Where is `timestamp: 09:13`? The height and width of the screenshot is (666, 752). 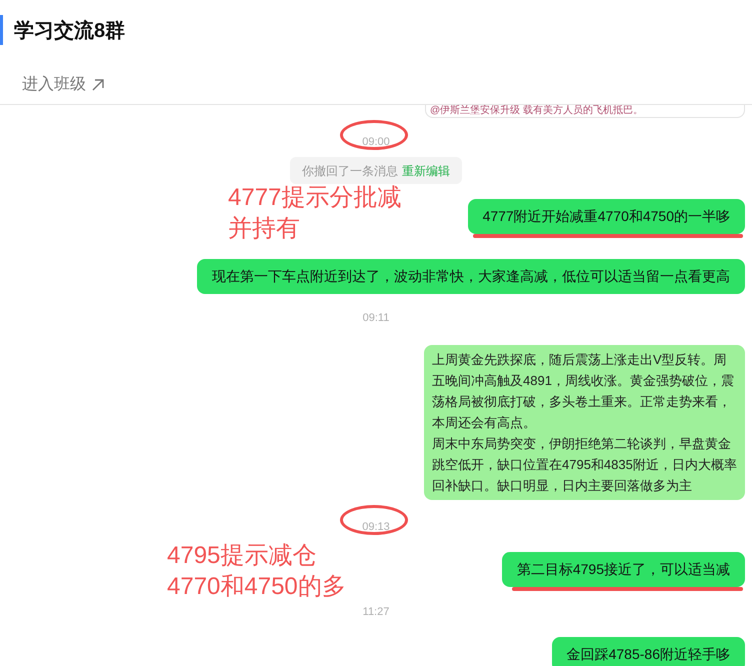
timestamp: 09:13 is located at coordinates (376, 527).